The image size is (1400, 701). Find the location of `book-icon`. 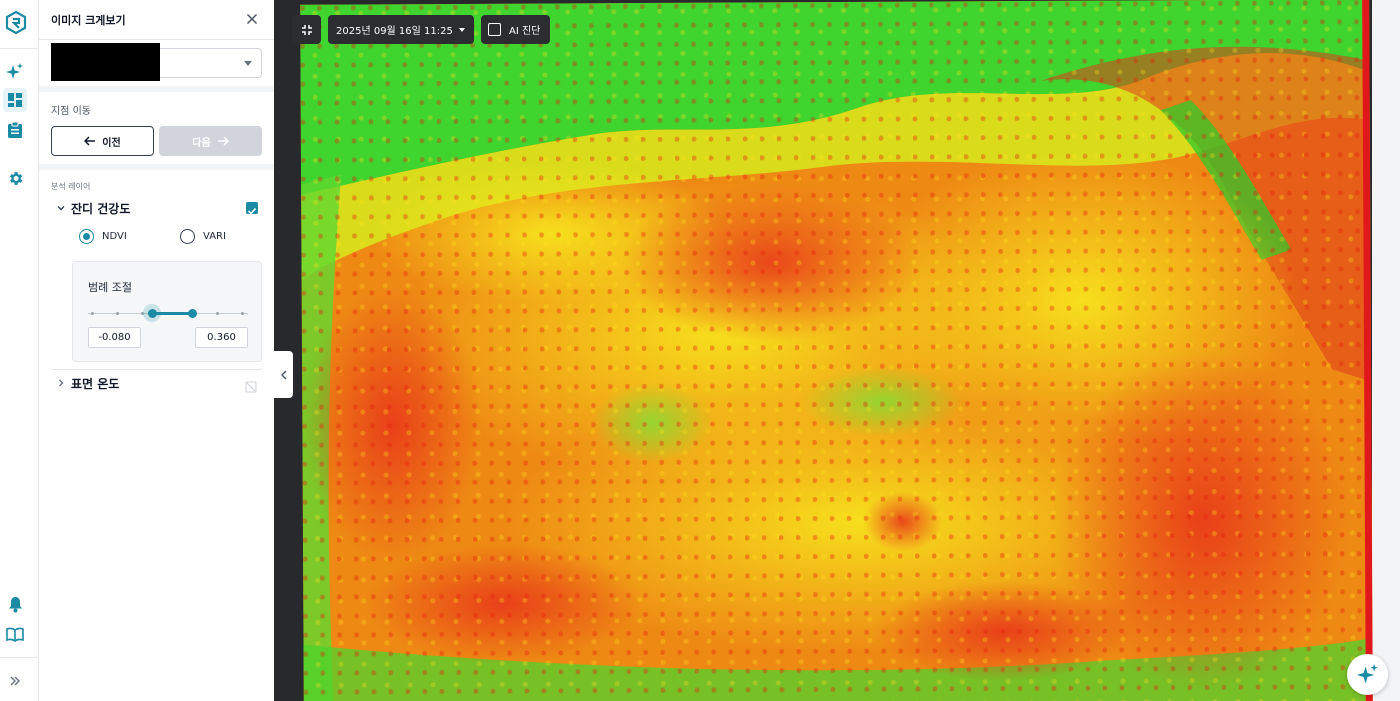

book-icon is located at coordinates (15, 634).